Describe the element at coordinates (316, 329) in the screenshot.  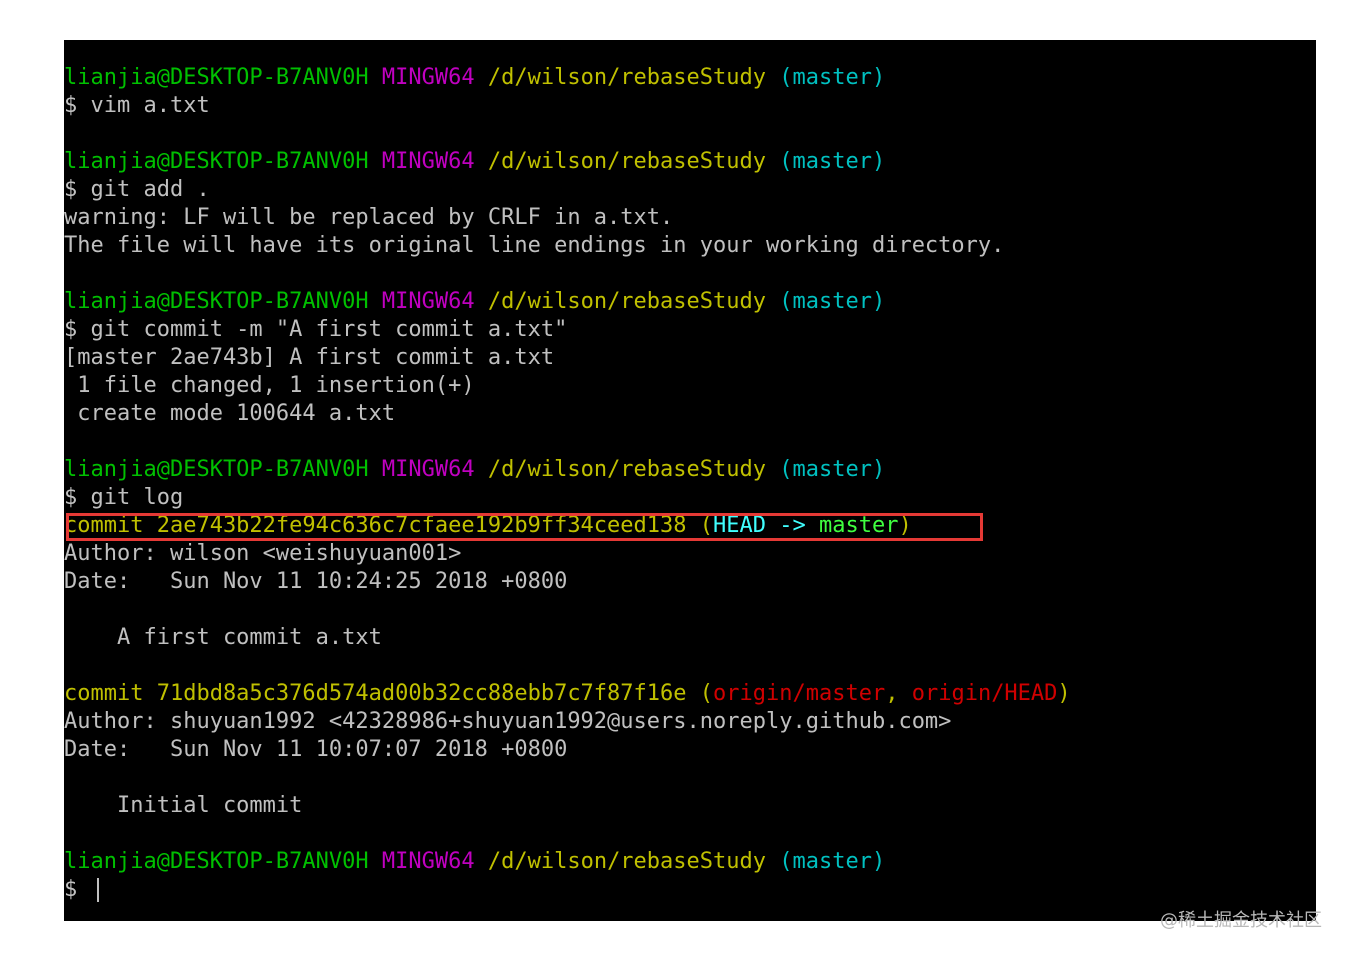
I see `command-git-commit: $ git commit -m "A first commit a.txt"` at that location.